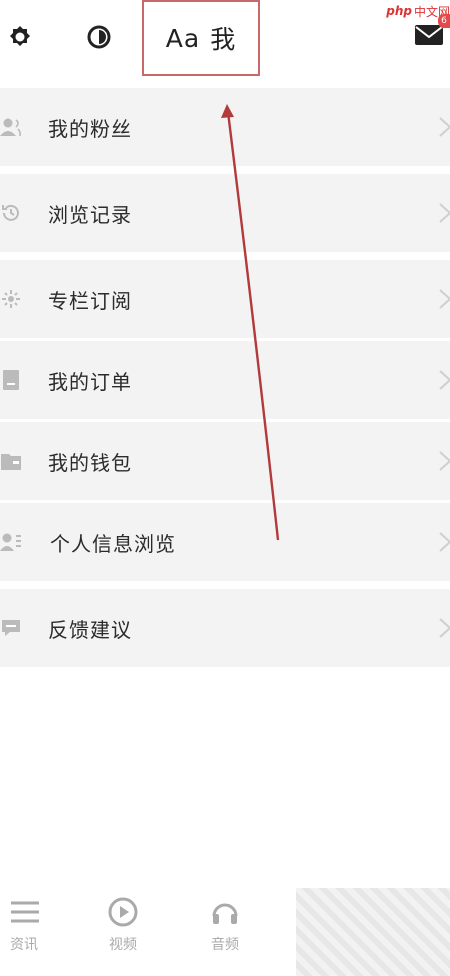 This screenshot has width=450, height=976. I want to click on menu-item-label: 我的钱包, so click(90, 462).